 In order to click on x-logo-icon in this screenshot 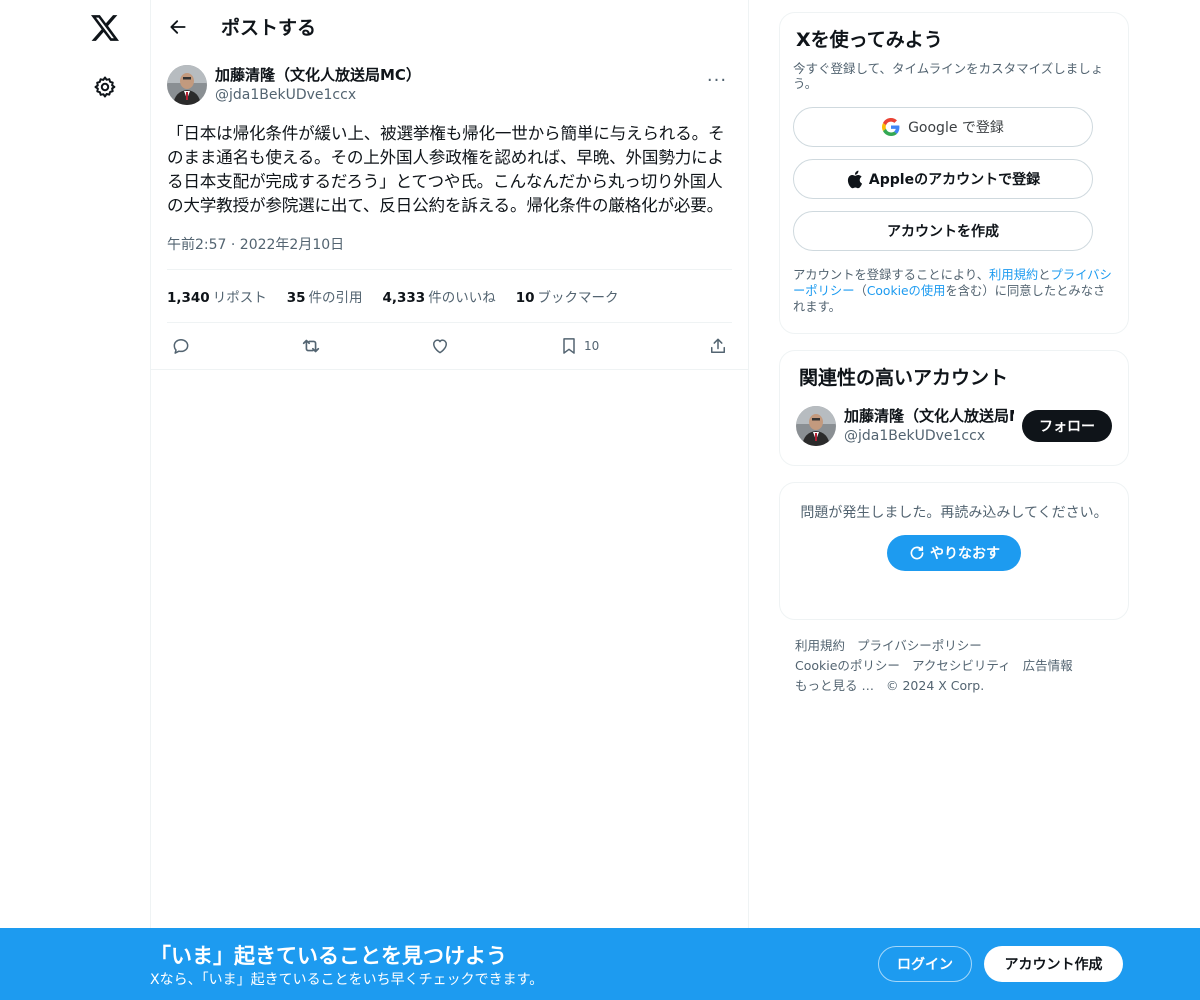, I will do `click(105, 28)`.